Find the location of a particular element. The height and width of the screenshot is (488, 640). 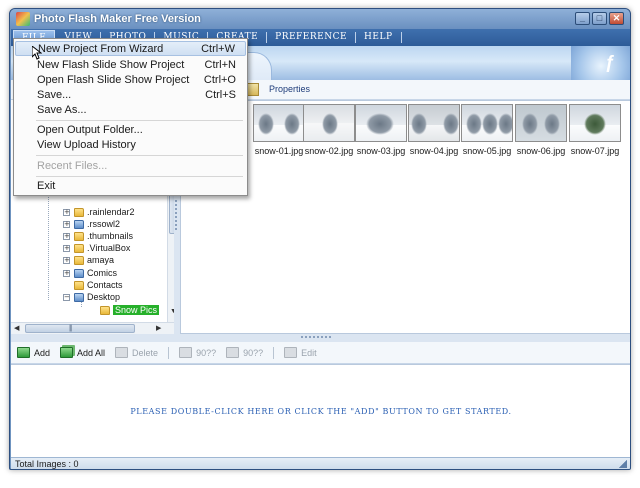

tree-item-label: amaya is located at coordinates (101, 260).